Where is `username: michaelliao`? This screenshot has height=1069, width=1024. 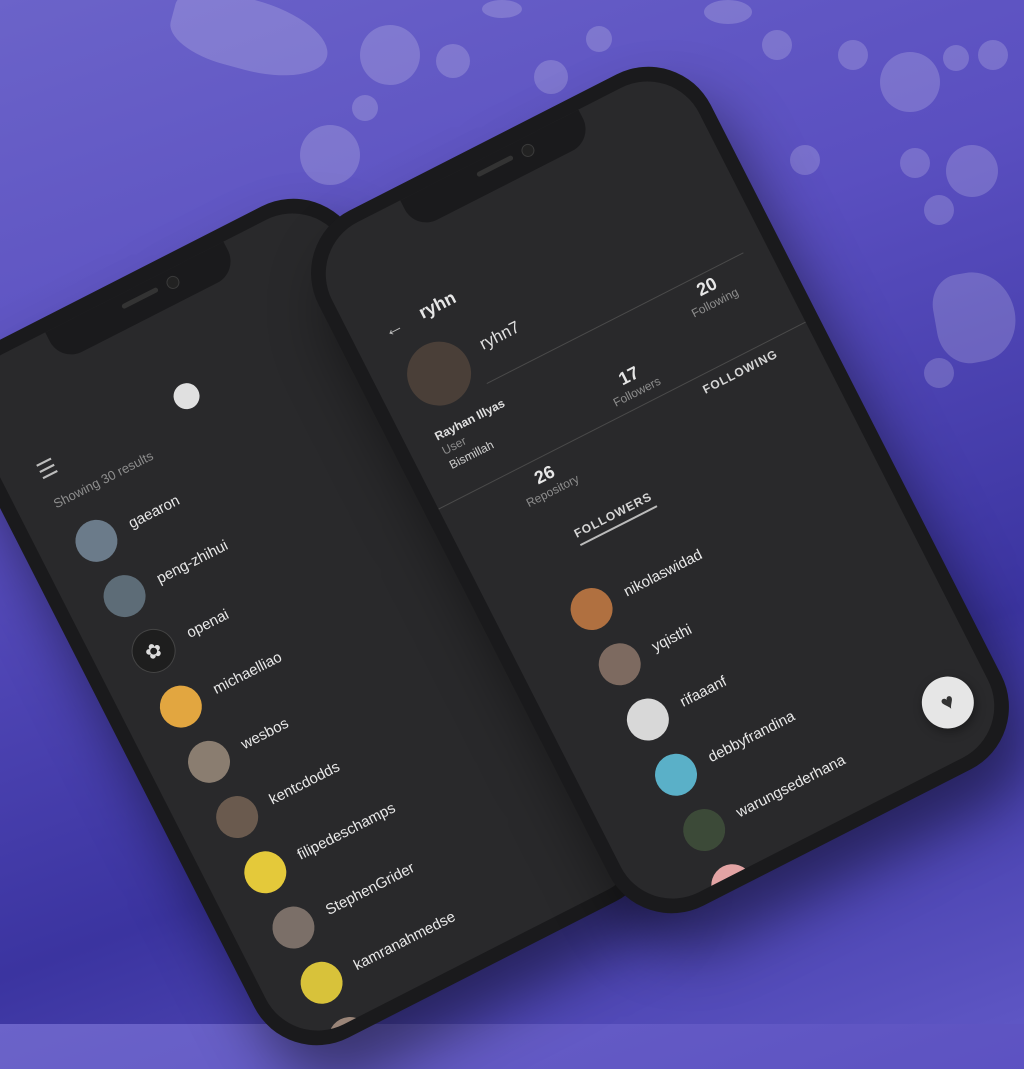 username: michaelliao is located at coordinates (247, 673).